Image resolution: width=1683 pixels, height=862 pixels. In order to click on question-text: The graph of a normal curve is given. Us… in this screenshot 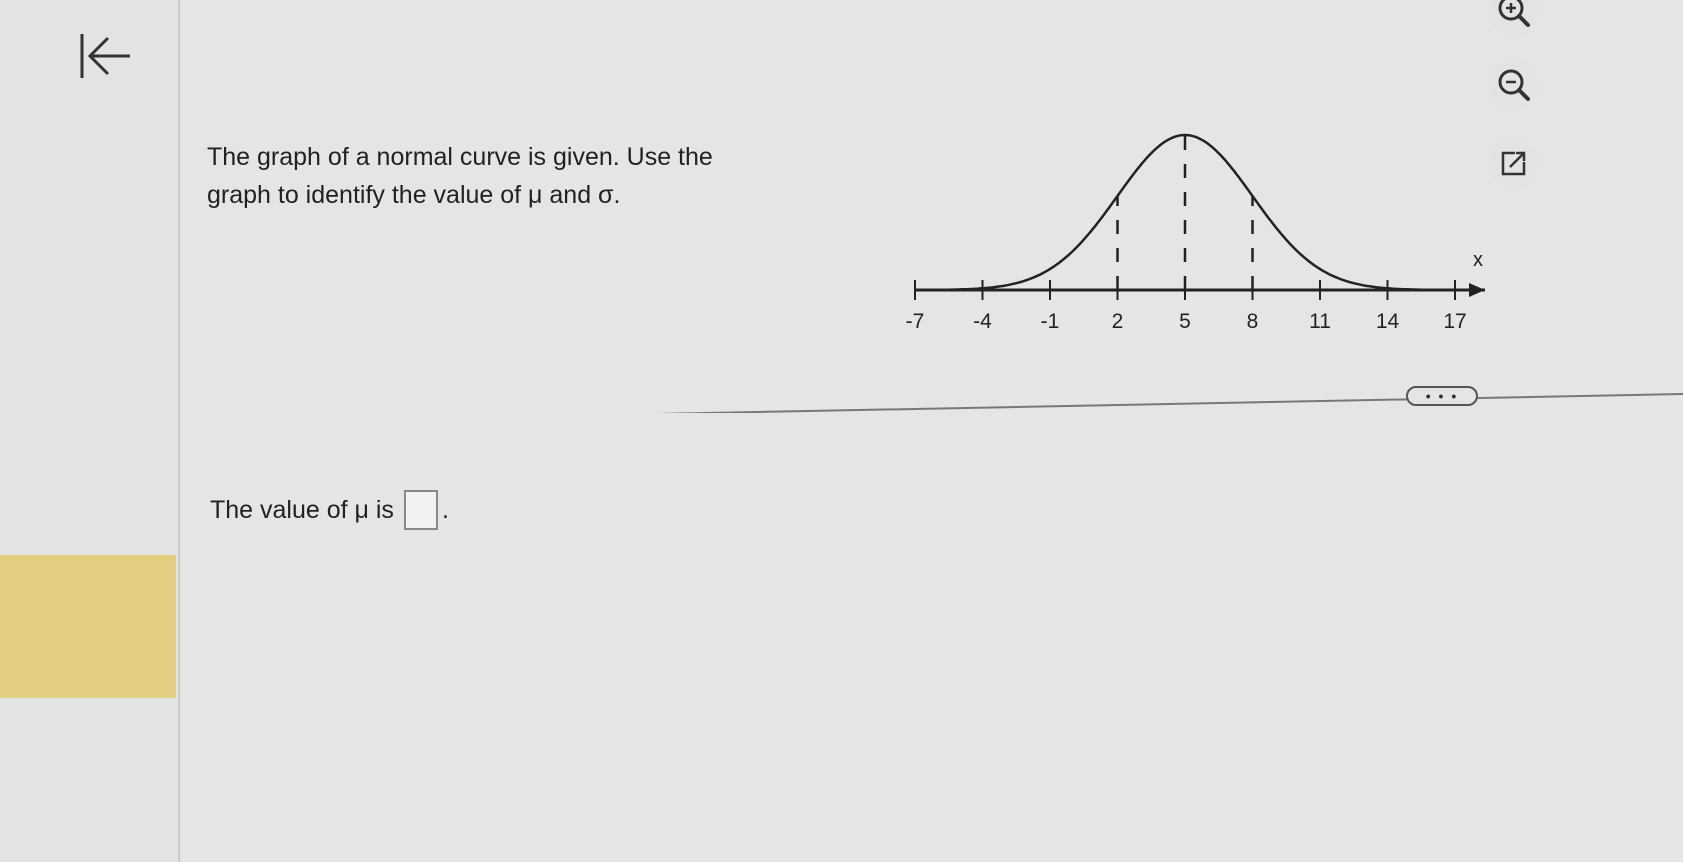, I will do `click(507, 176)`.